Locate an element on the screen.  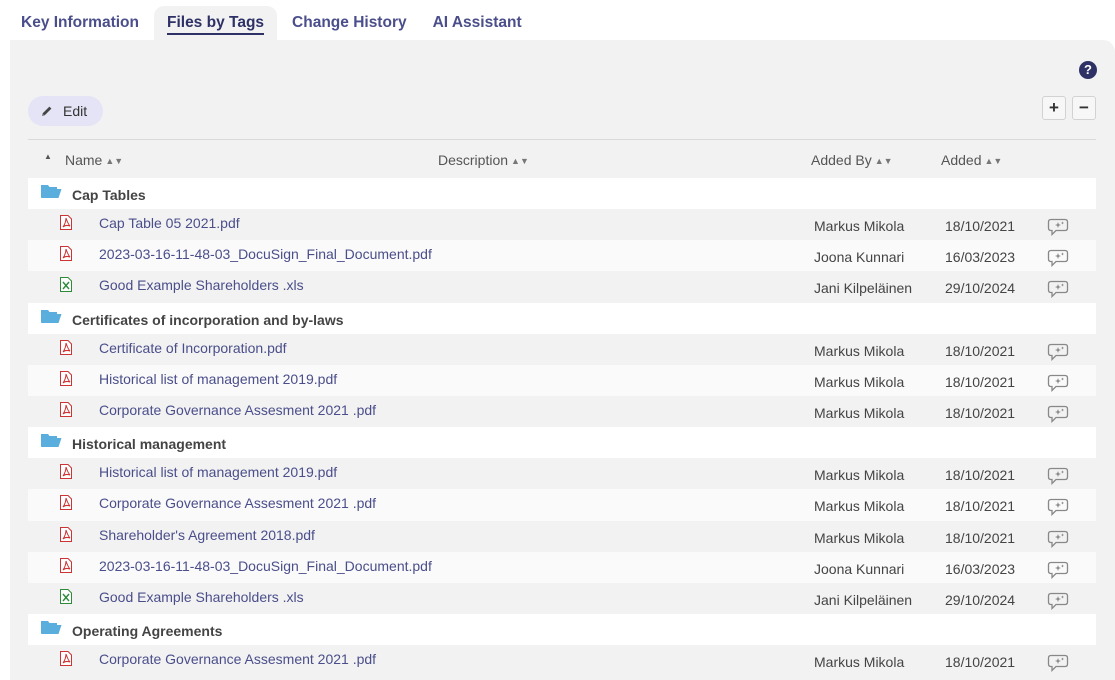
group-row: Historical management is located at coordinates (562, 443).